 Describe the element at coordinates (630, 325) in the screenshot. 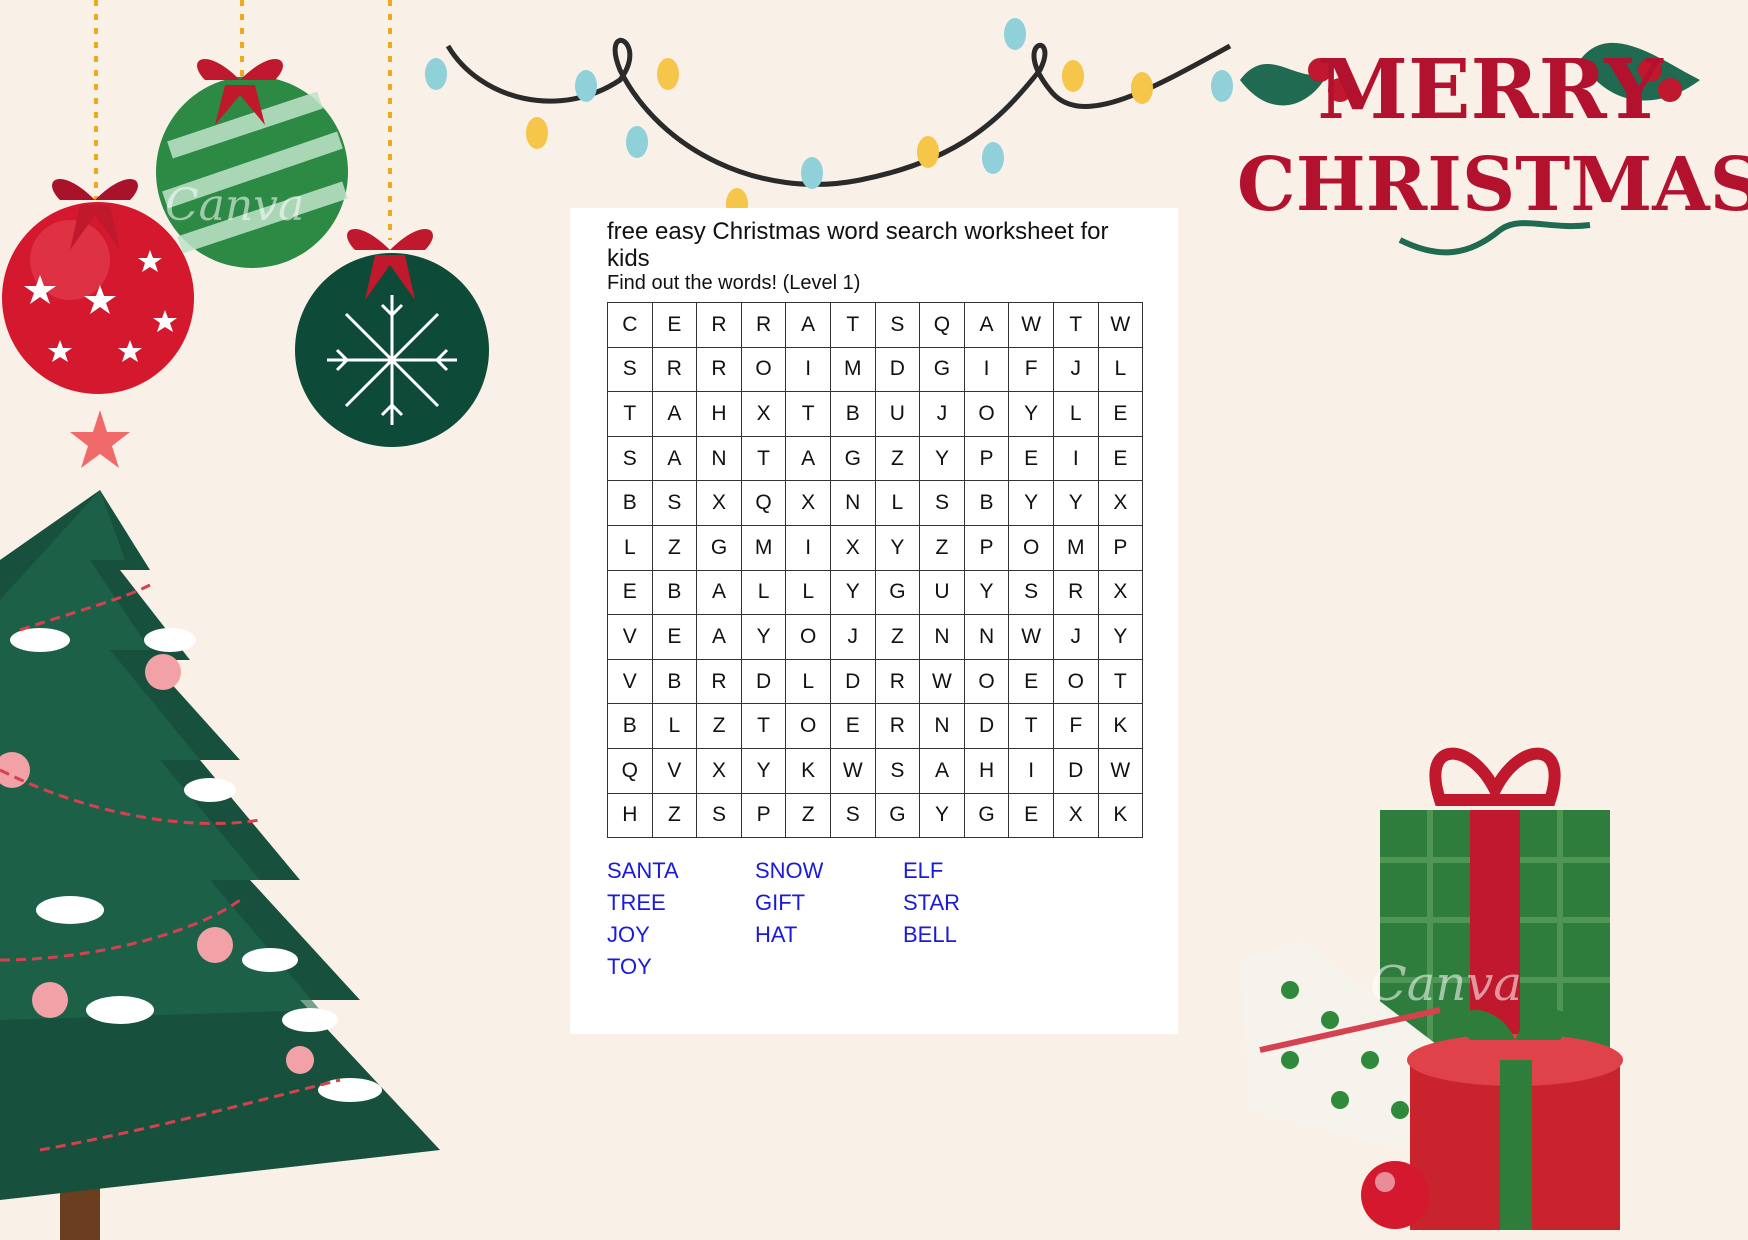

I see `grid-cell: C` at that location.